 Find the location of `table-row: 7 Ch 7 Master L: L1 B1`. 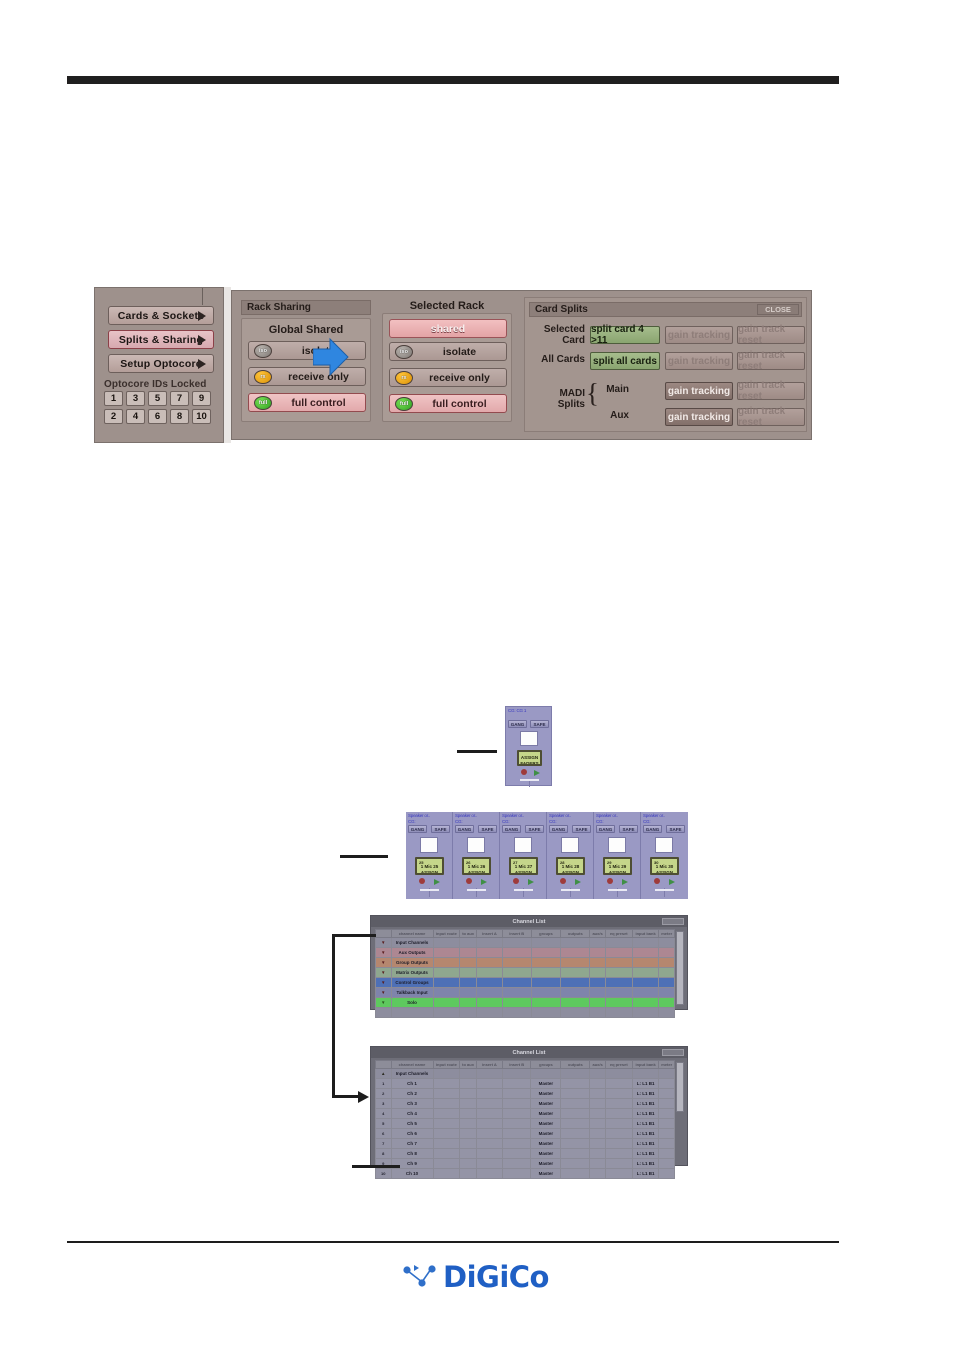

table-row: 7 Ch 7 Master L: L1 B1 is located at coordinates (525, 1143).